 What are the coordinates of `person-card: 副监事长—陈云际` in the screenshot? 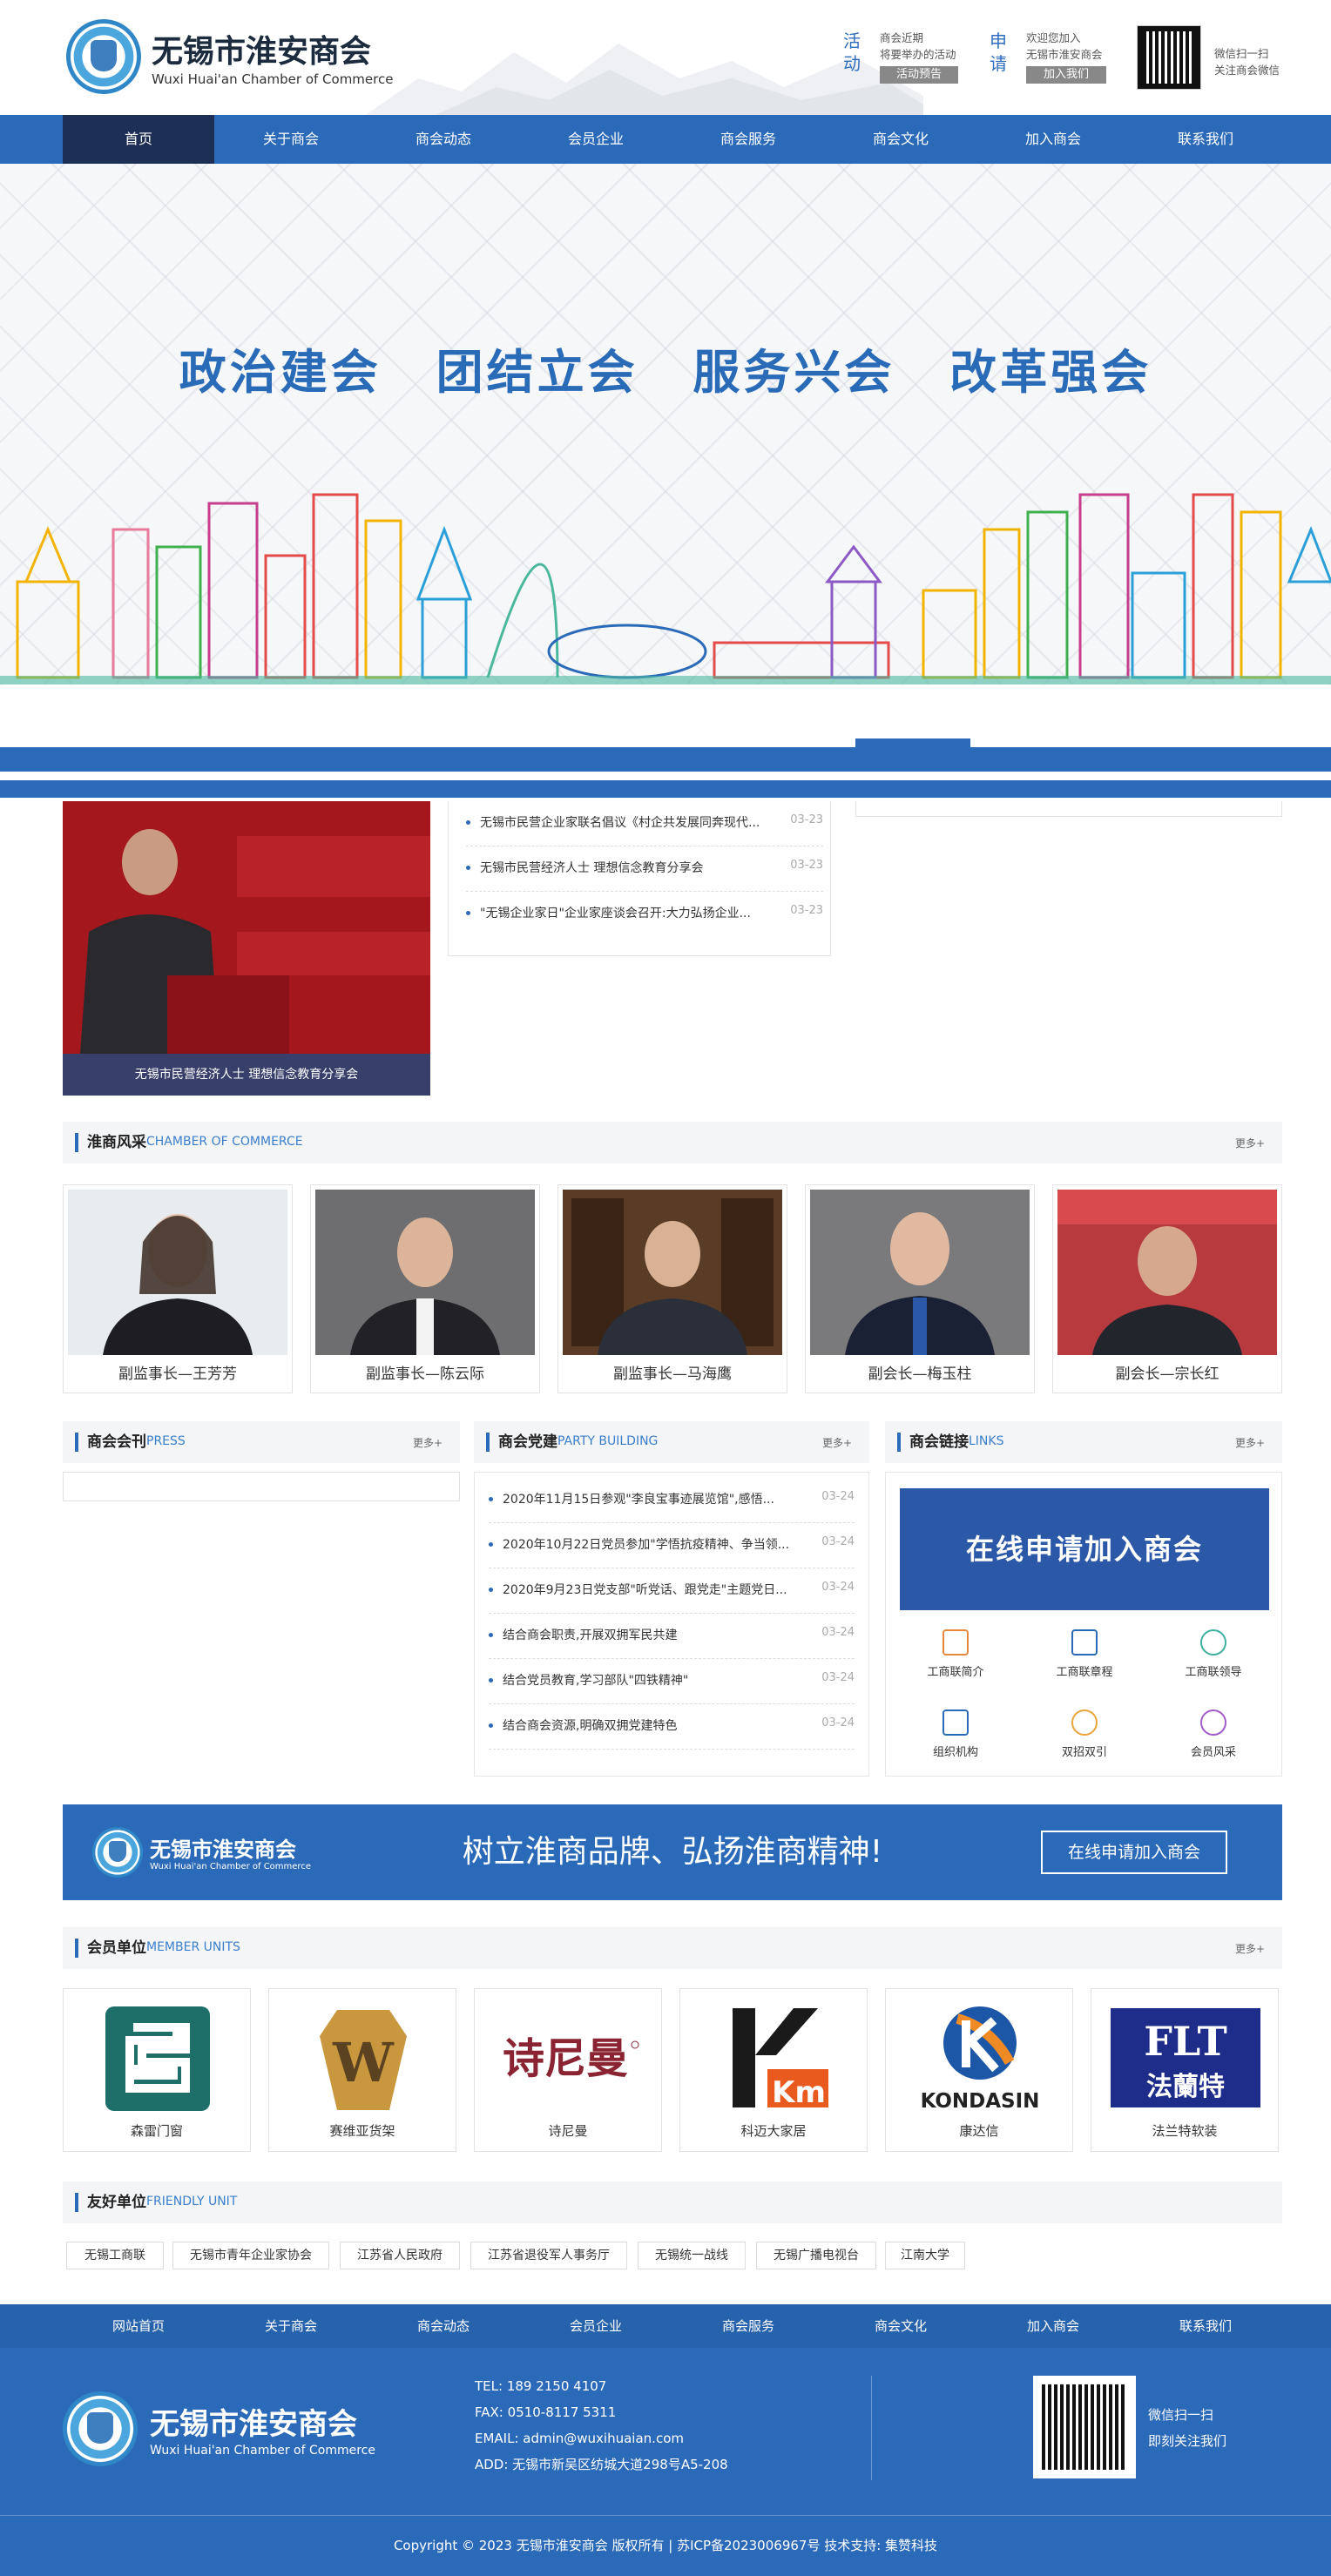 It's located at (425, 1288).